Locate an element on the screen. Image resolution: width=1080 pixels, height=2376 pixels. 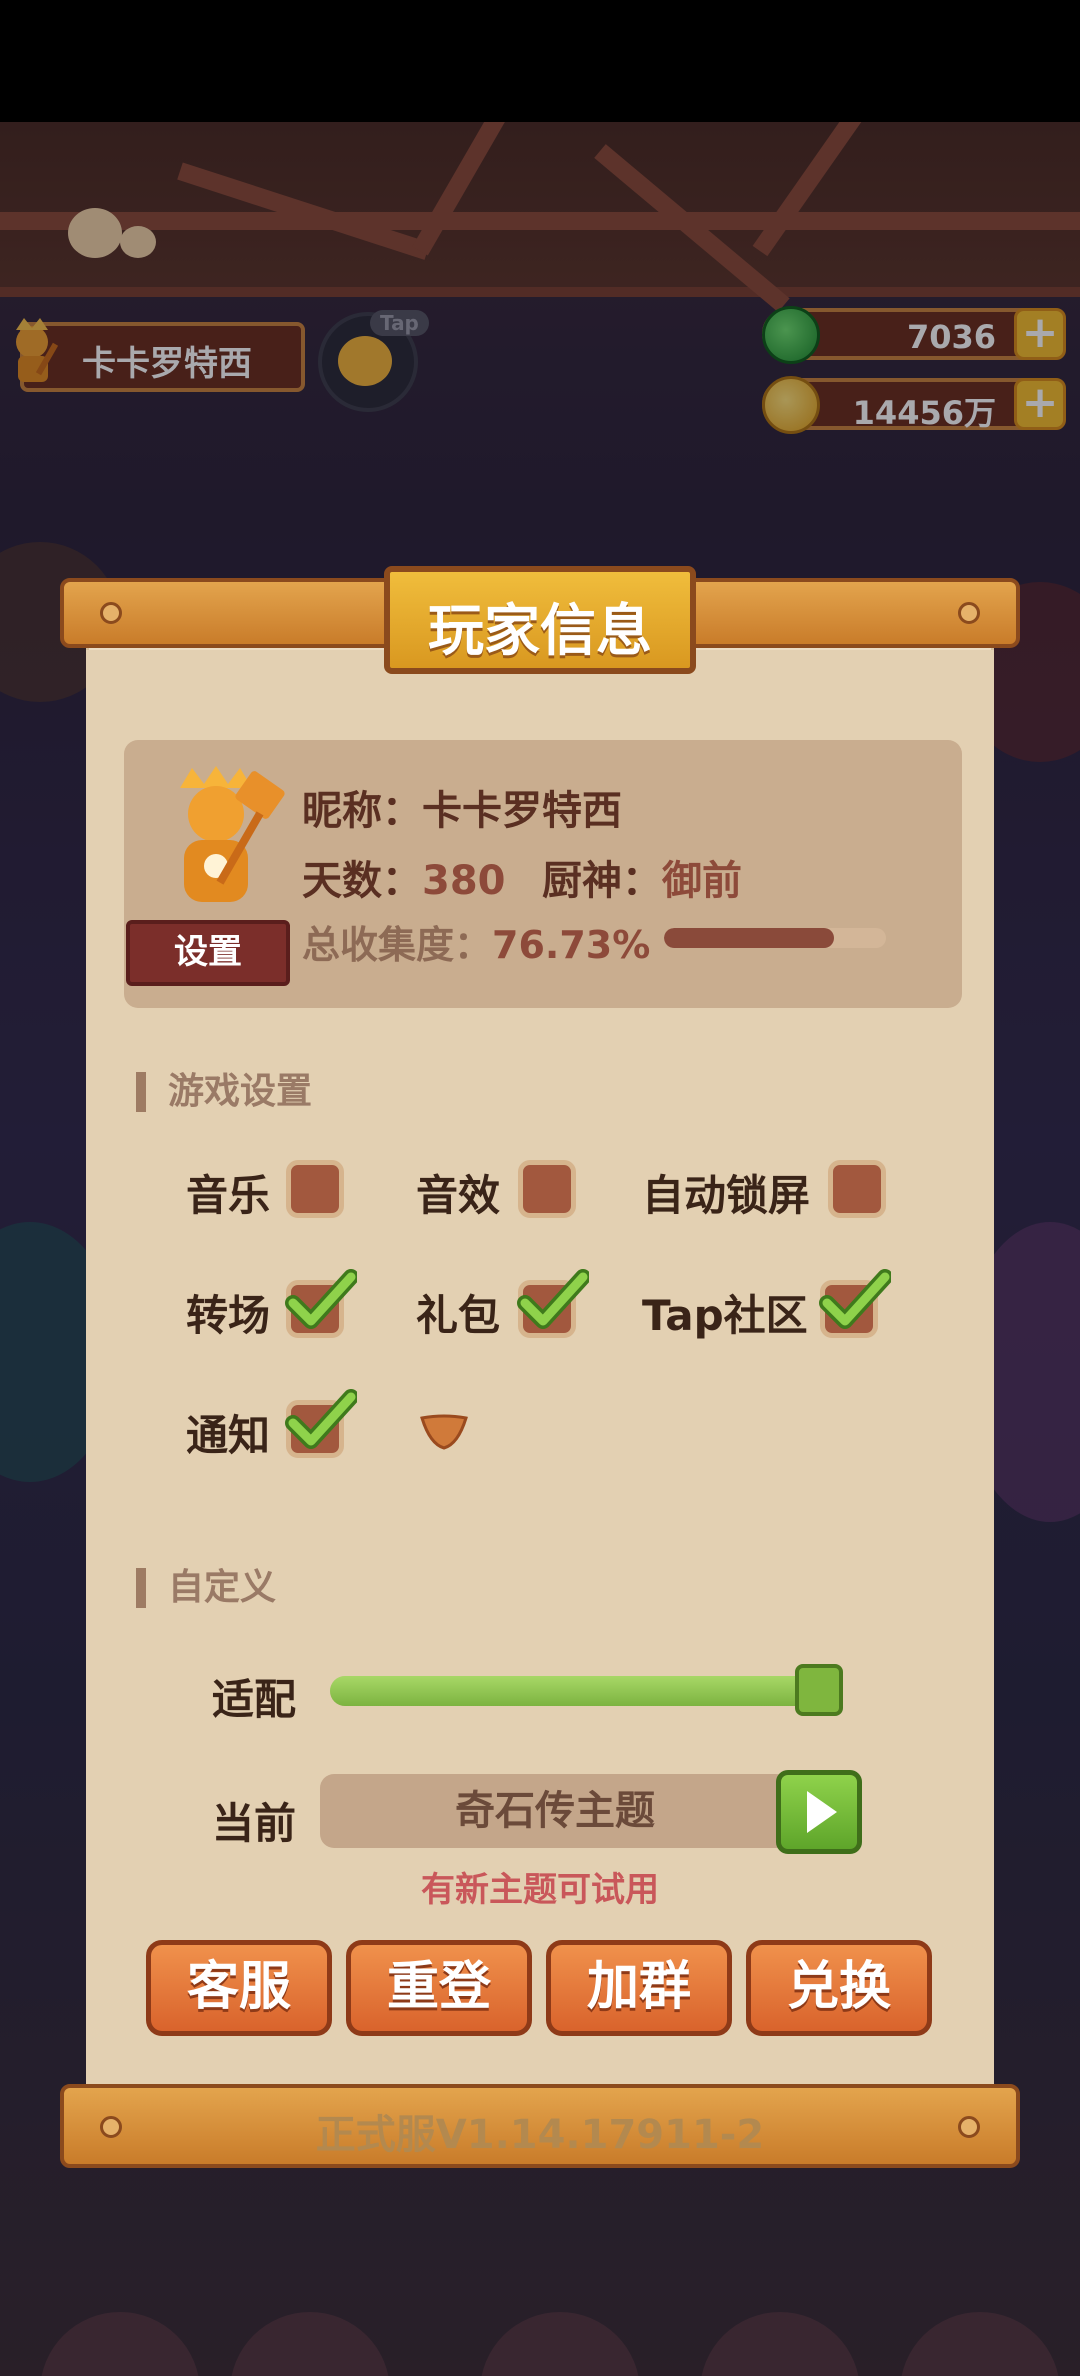
option-sfx-checkbox is located at coordinates (547, 1189).